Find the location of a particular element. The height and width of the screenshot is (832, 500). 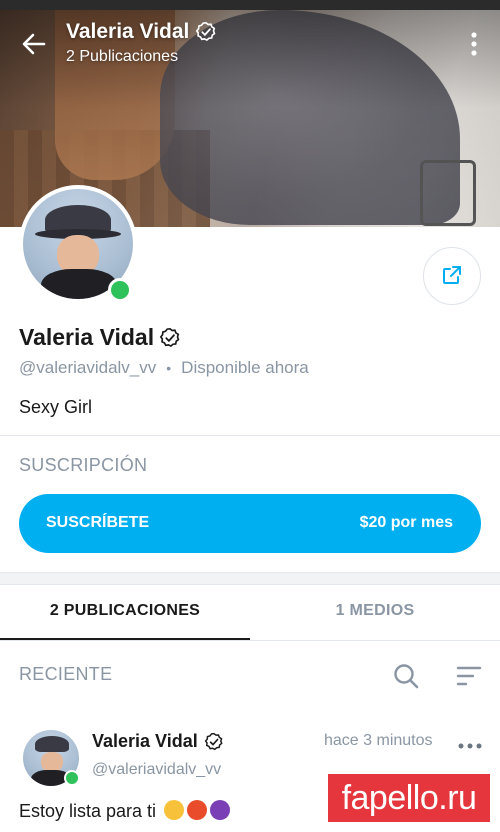

smiling-devil-icon is located at coordinates (220, 810).